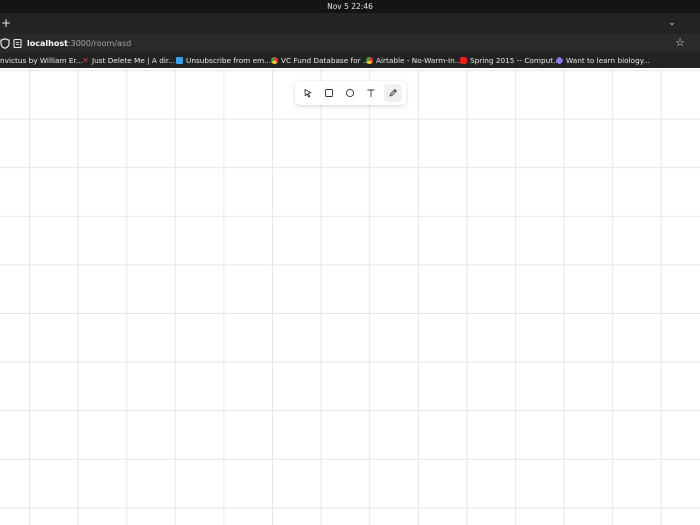 Image resolution: width=700 pixels, height=525 pixels. I want to click on ellipse-tool-button, so click(350, 93).